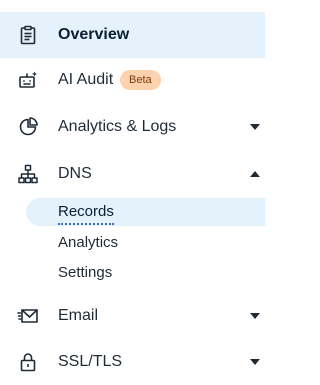  Describe the element at coordinates (28, 362) in the screenshot. I see `lock-icon` at that location.